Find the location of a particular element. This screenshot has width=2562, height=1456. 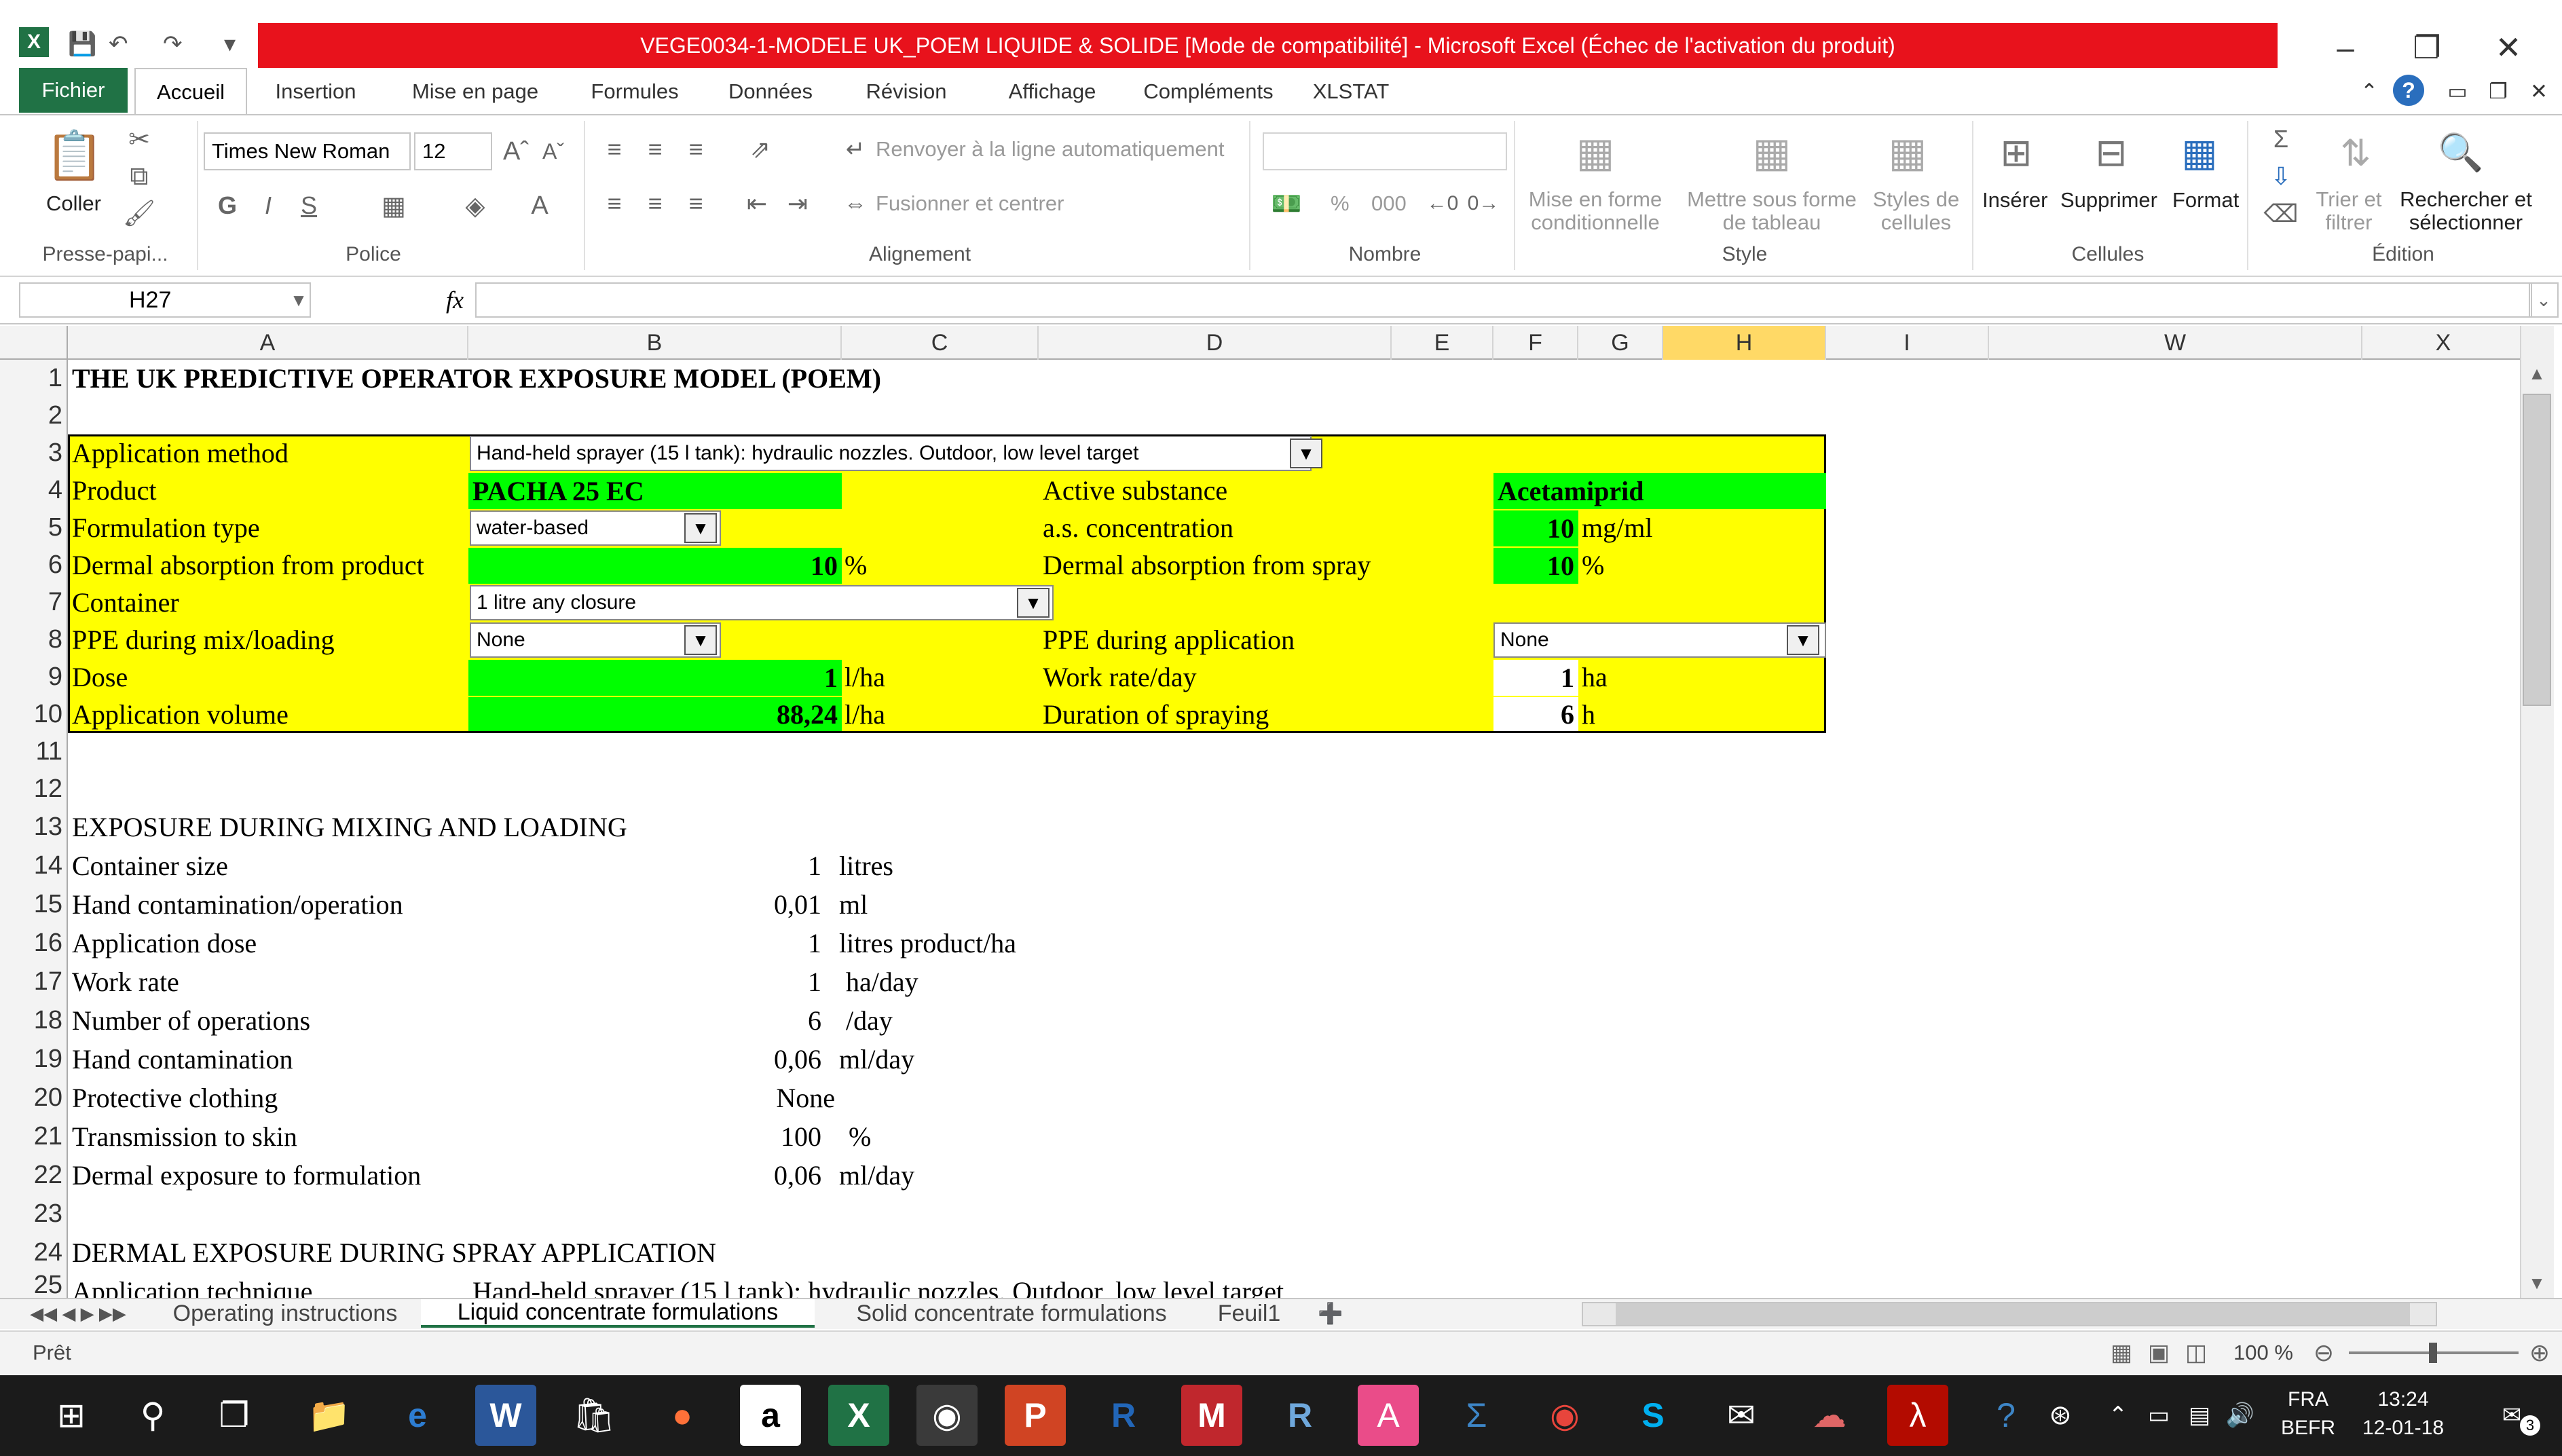

windows-start-icon: ⊞ is located at coordinates (71, 1416).